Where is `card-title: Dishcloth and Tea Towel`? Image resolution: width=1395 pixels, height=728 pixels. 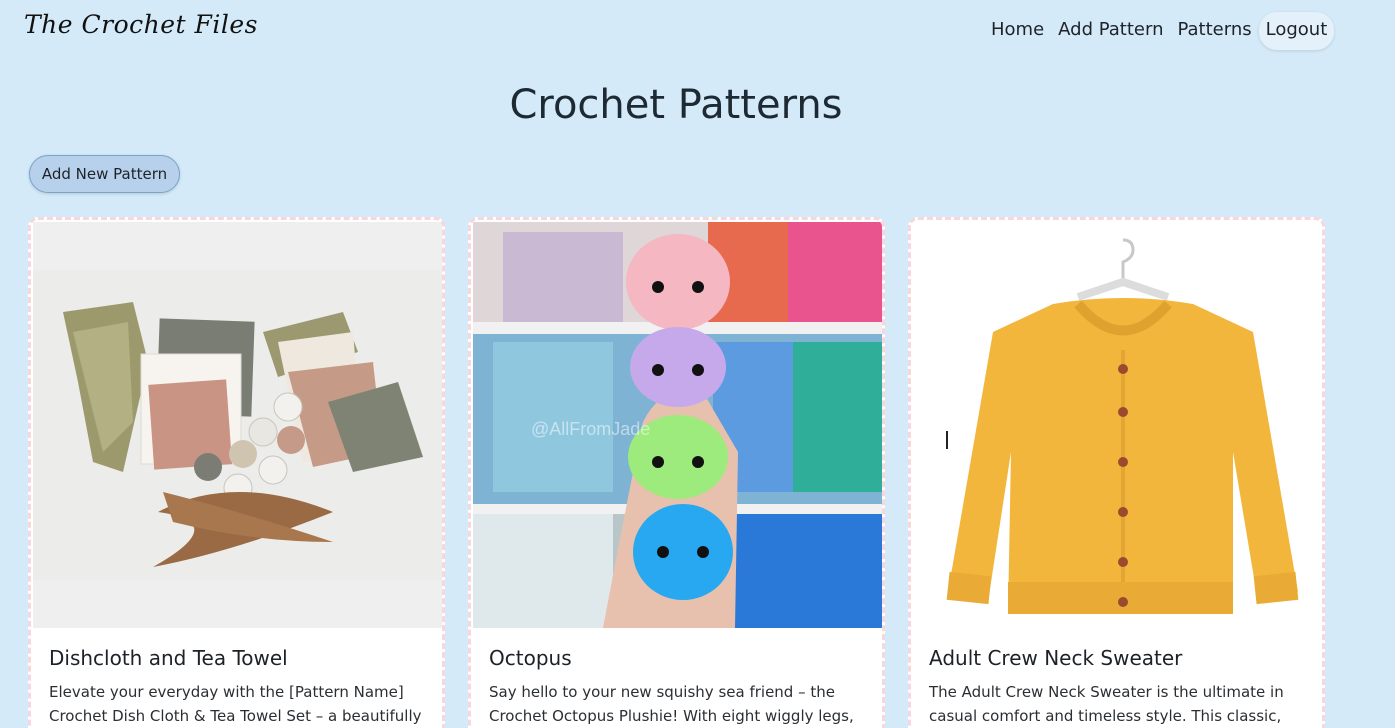
card-title: Dishcloth and Tea Towel is located at coordinates (237, 658).